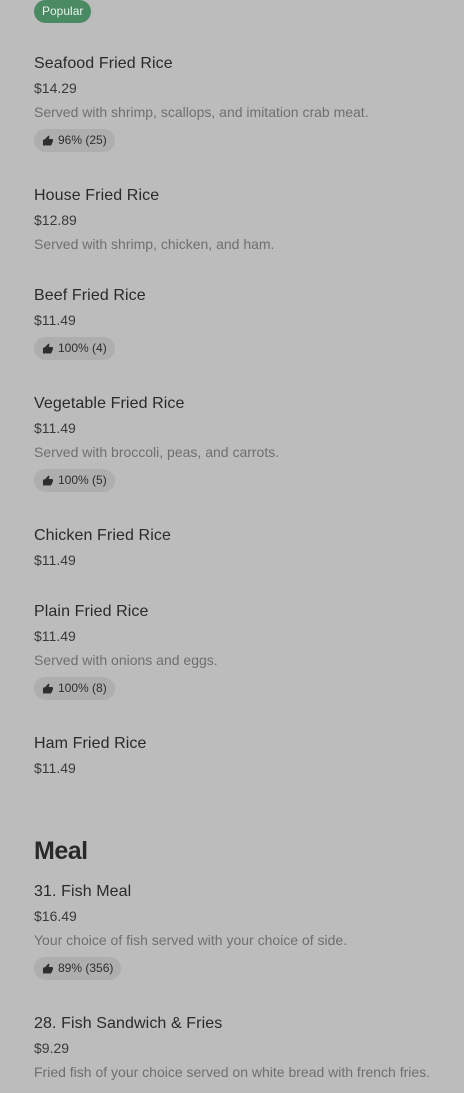  What do you see at coordinates (103, 63) in the screenshot?
I see `item-name: Seafood Fried Rice` at bounding box center [103, 63].